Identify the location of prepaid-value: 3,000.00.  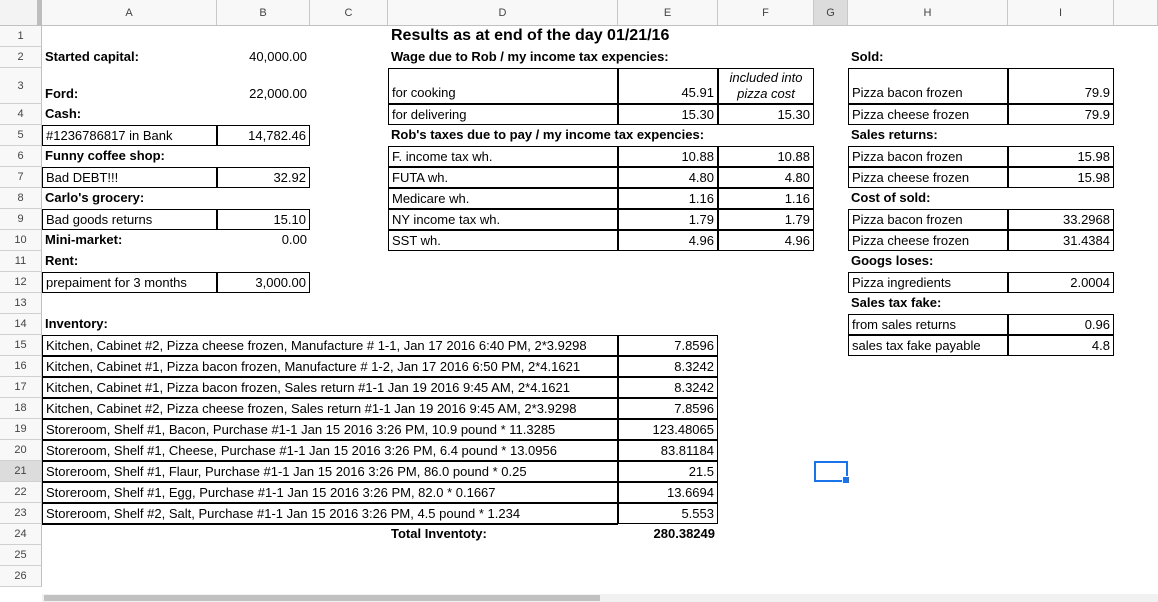
(263, 282).